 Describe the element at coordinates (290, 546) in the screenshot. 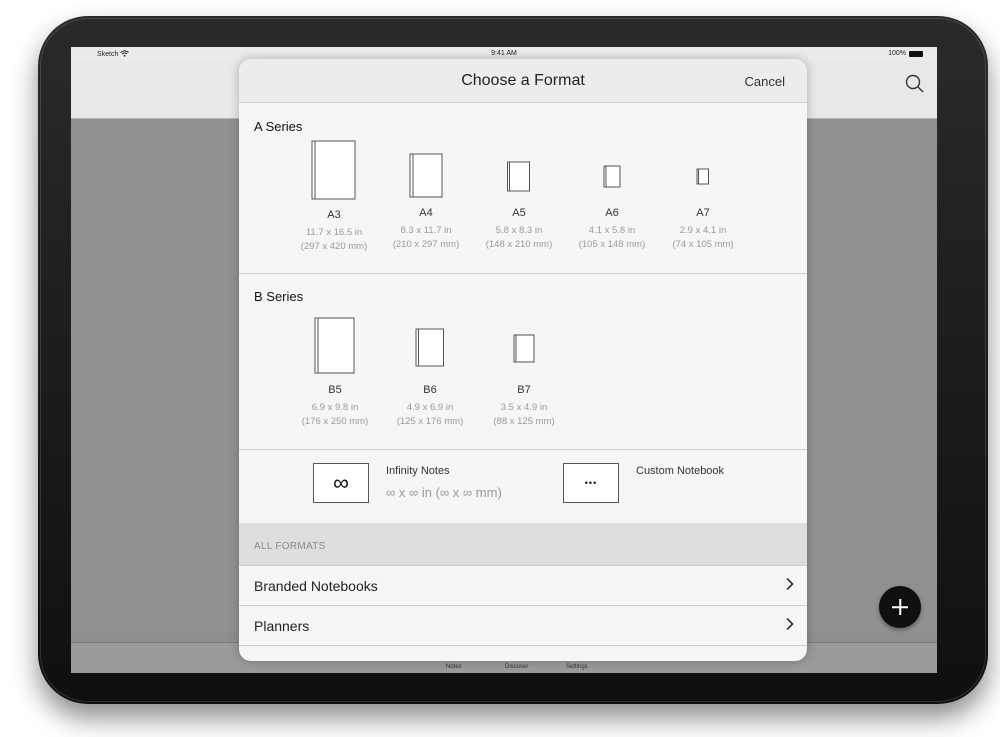

I see `all-formats-label: ALL FORMATS` at that location.